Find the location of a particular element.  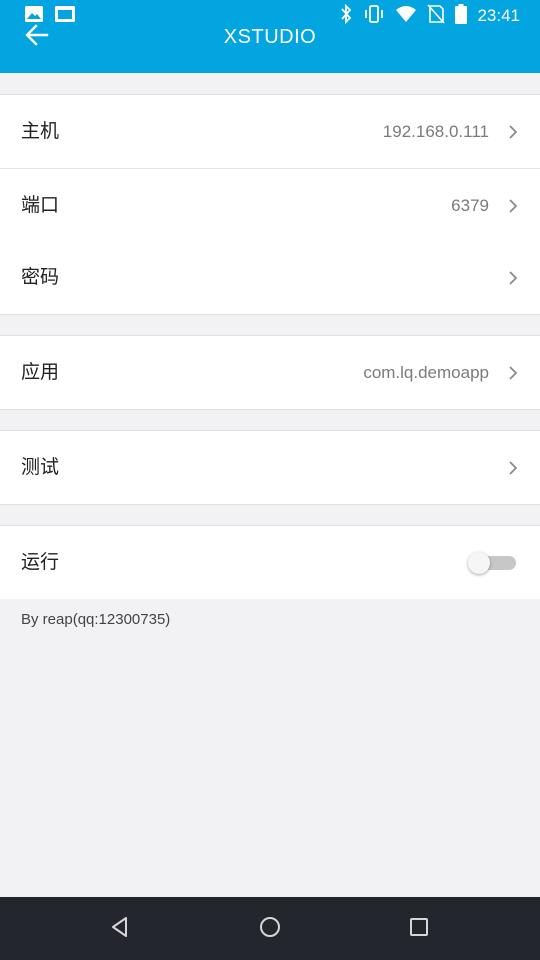

app-header: 23:41 XSTUDIO is located at coordinates (270, 36).